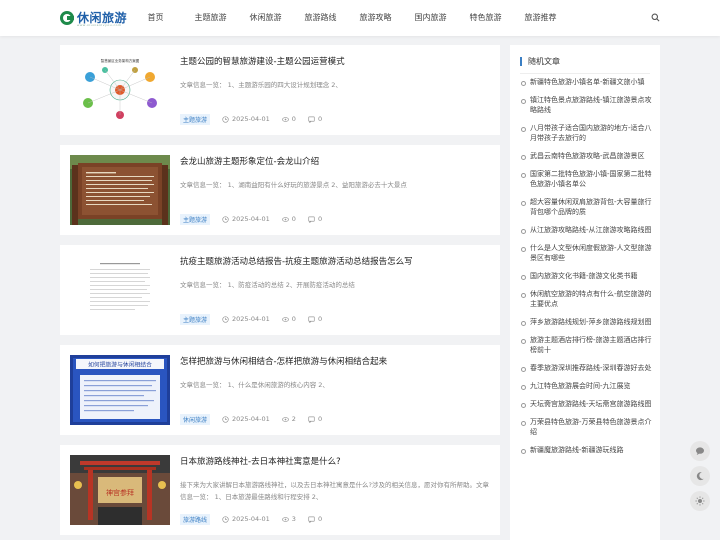 This screenshot has width=720, height=540. Describe the element at coordinates (267, 285) in the screenshot. I see `article-excerpt: 文章信息一览： 1、防疫活动的总结 2、开展防疫活动的总结` at that location.